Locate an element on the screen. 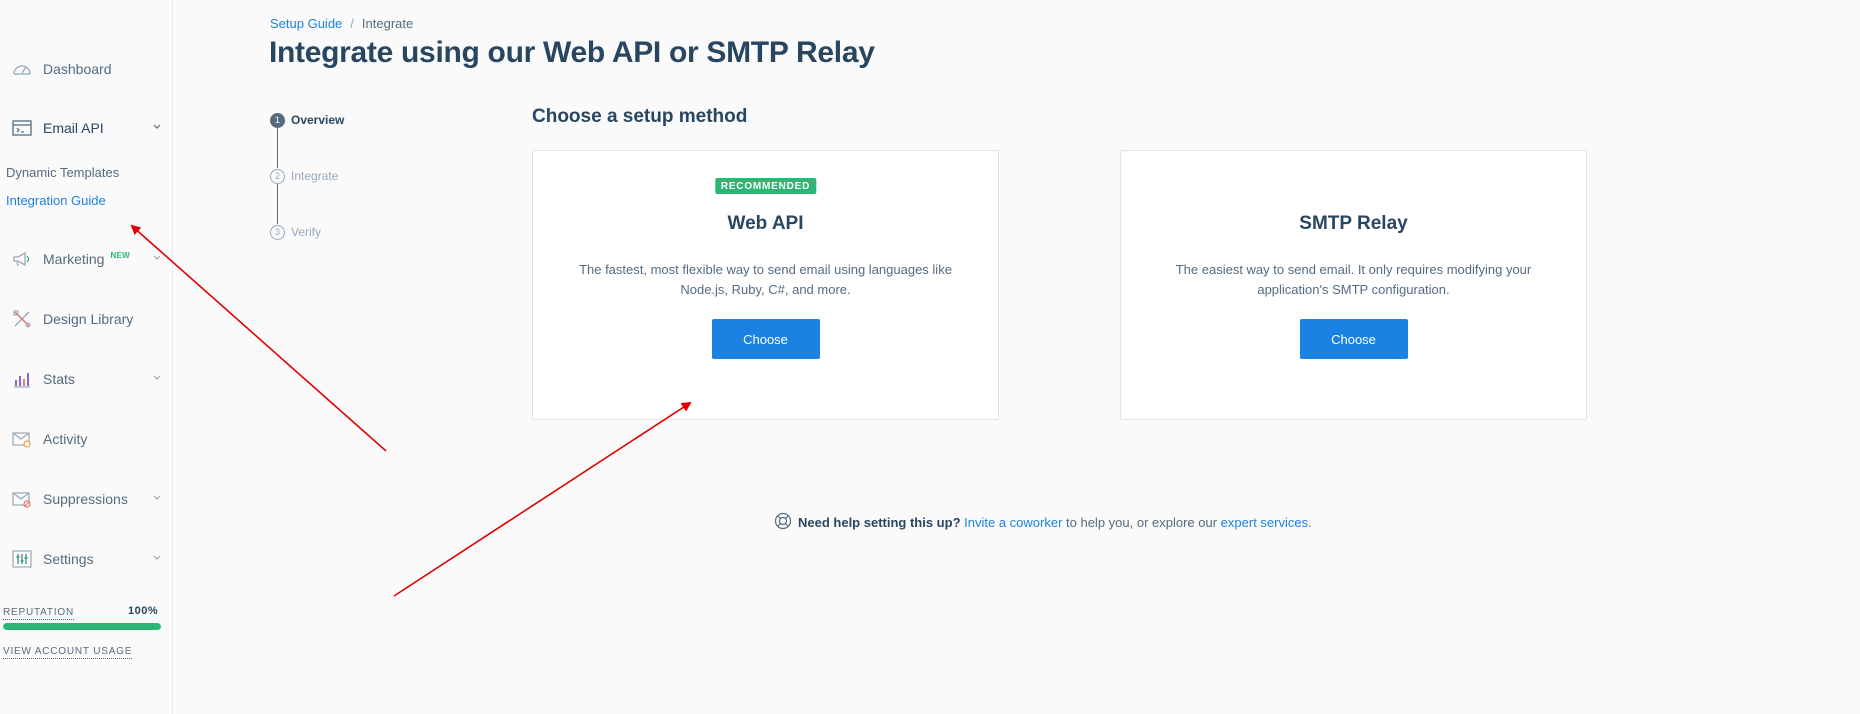  breadcrumb: Setup Guide / Integrate is located at coordinates (341, 23).